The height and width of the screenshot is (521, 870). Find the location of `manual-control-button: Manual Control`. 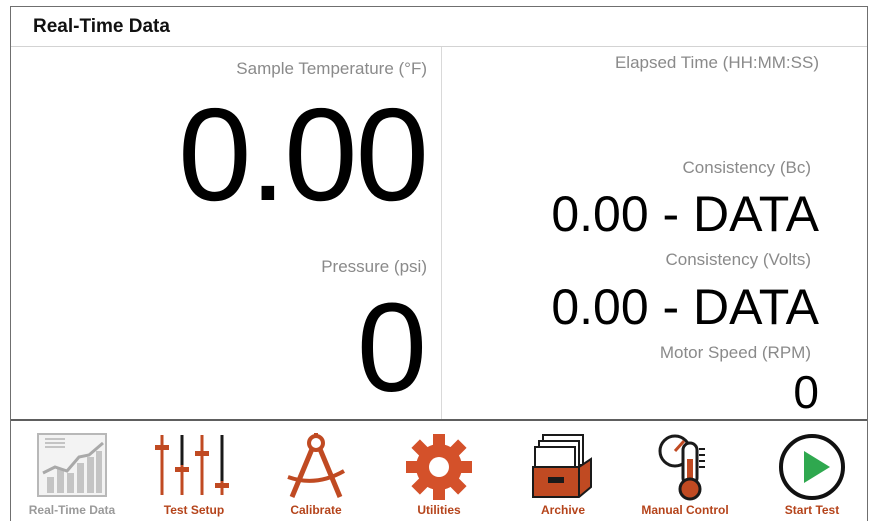

manual-control-button: Manual Control is located at coordinates (685, 471).